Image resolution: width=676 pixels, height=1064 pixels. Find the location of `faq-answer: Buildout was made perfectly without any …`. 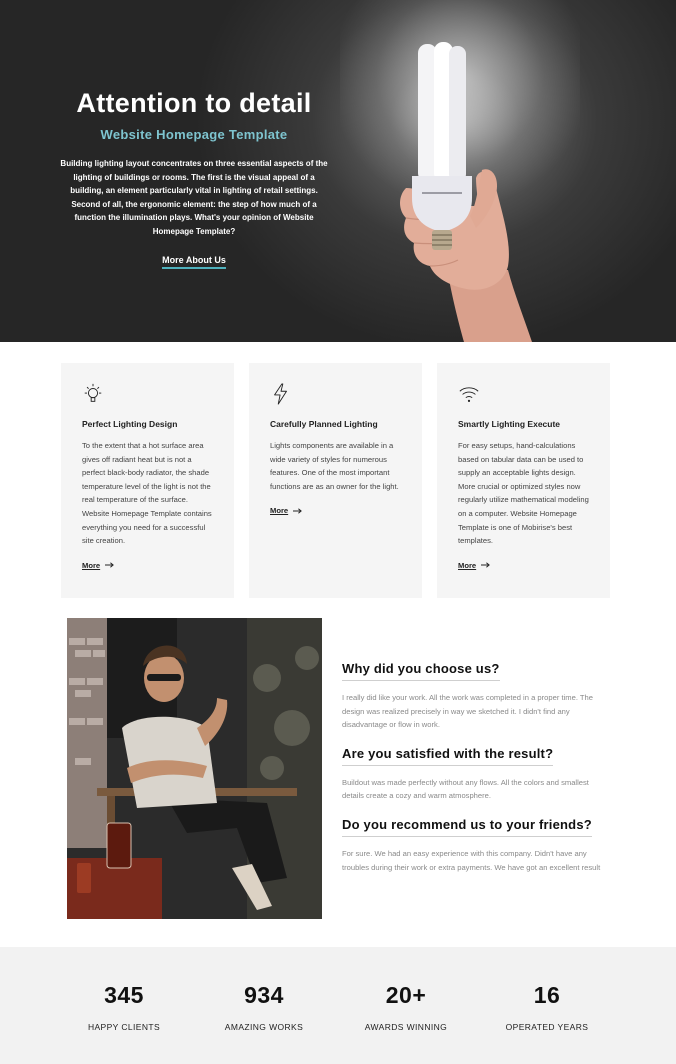

faq-answer: Buildout was made perfectly without any … is located at coordinates (465, 789).